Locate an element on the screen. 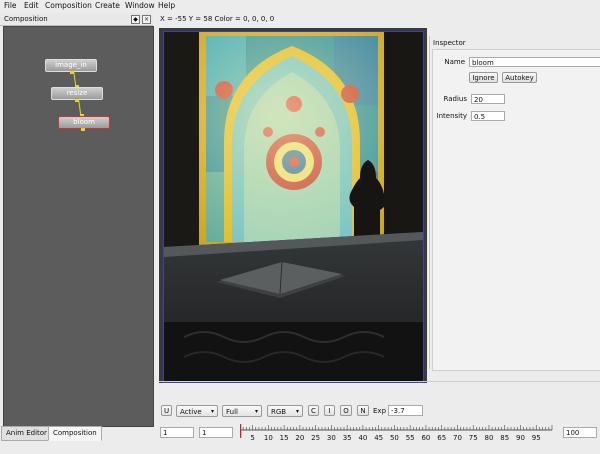  timeline-tick-label: 65 is located at coordinates (441, 438).